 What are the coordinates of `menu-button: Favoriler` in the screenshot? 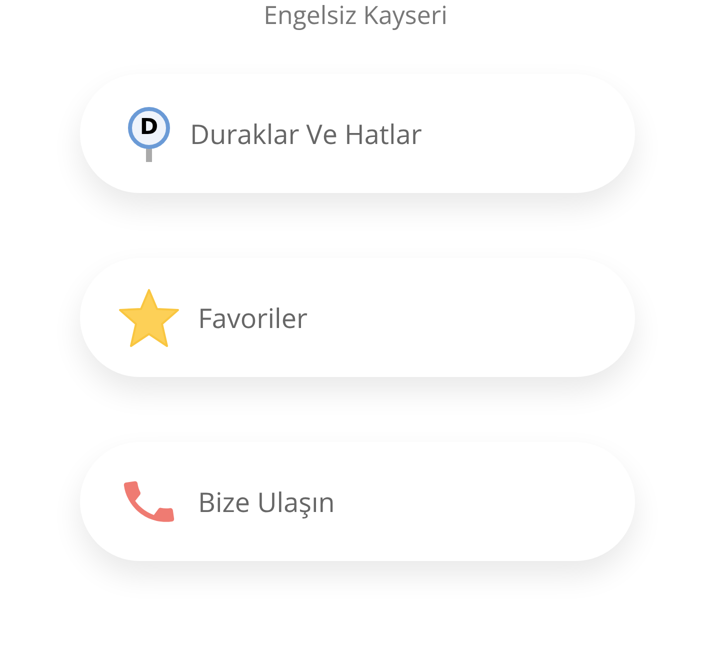 It's located at (357, 317).